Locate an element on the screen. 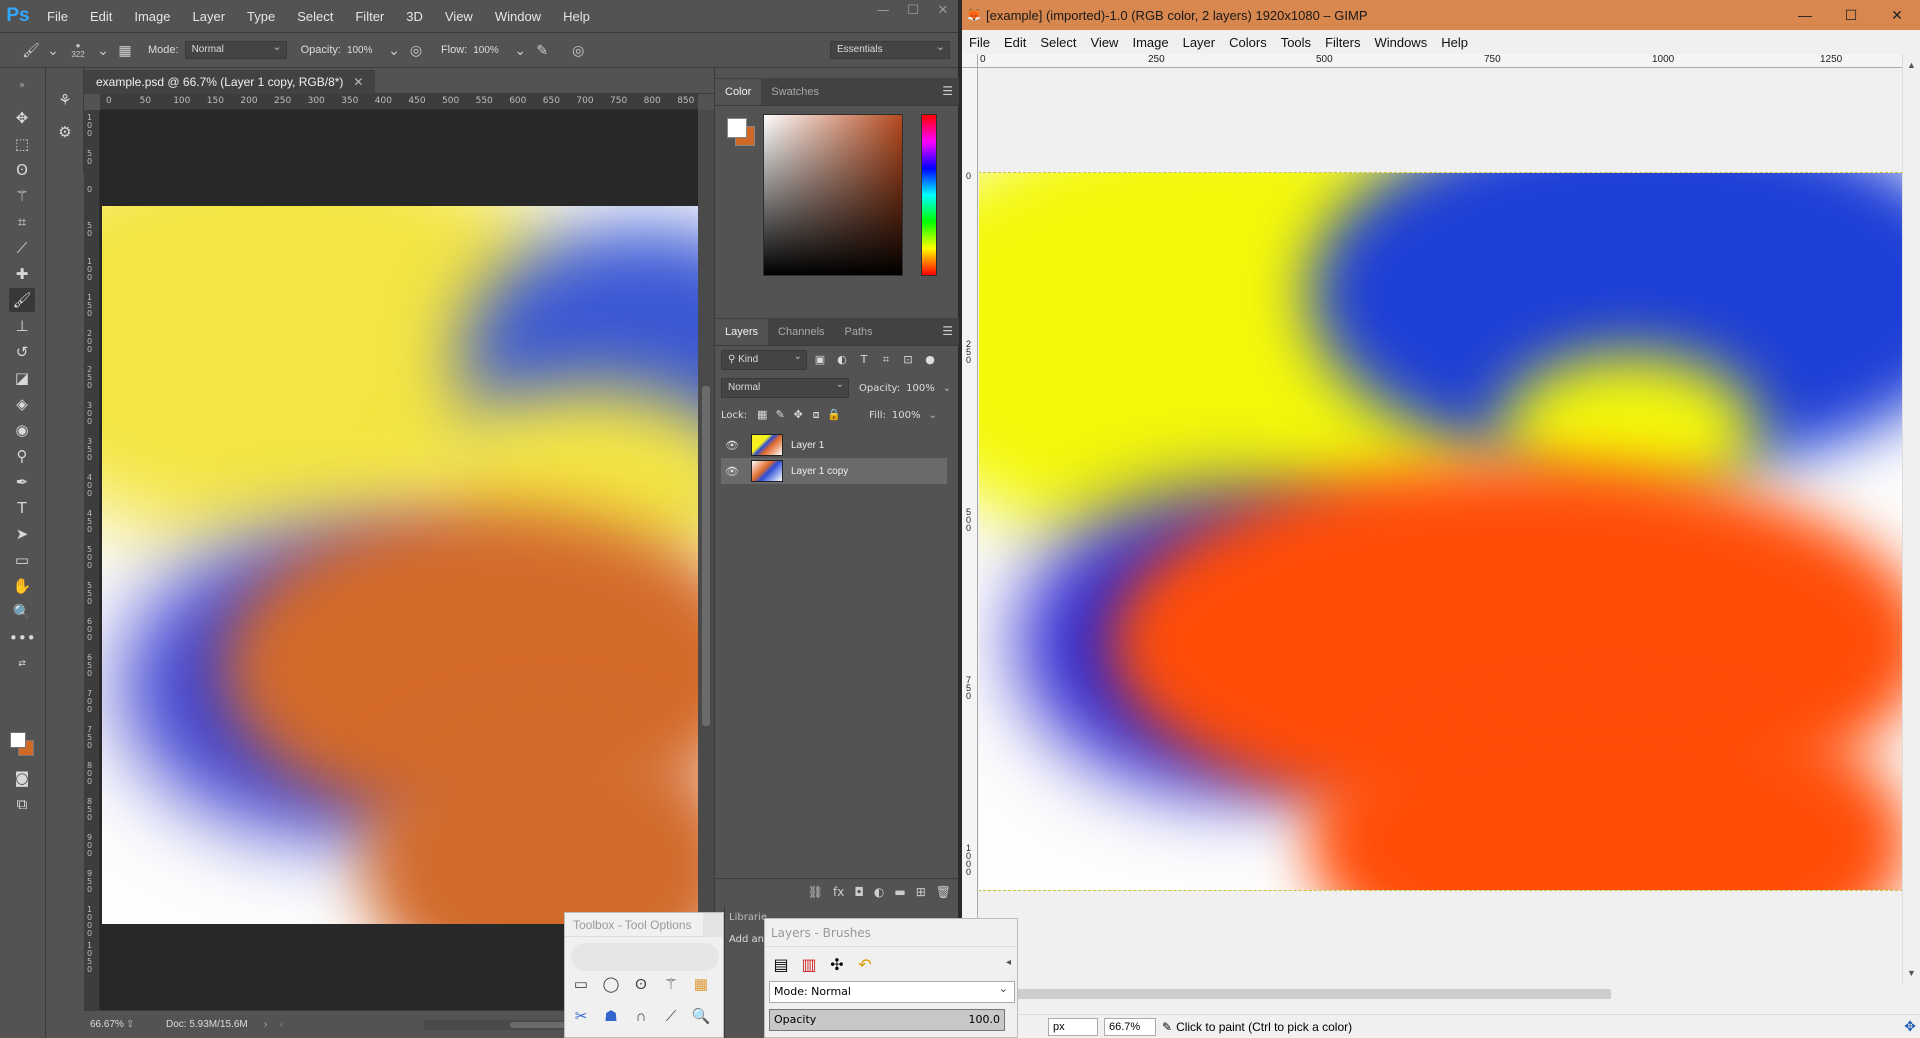  scroll-down-icon: ▼ is located at coordinates (1911, 973).